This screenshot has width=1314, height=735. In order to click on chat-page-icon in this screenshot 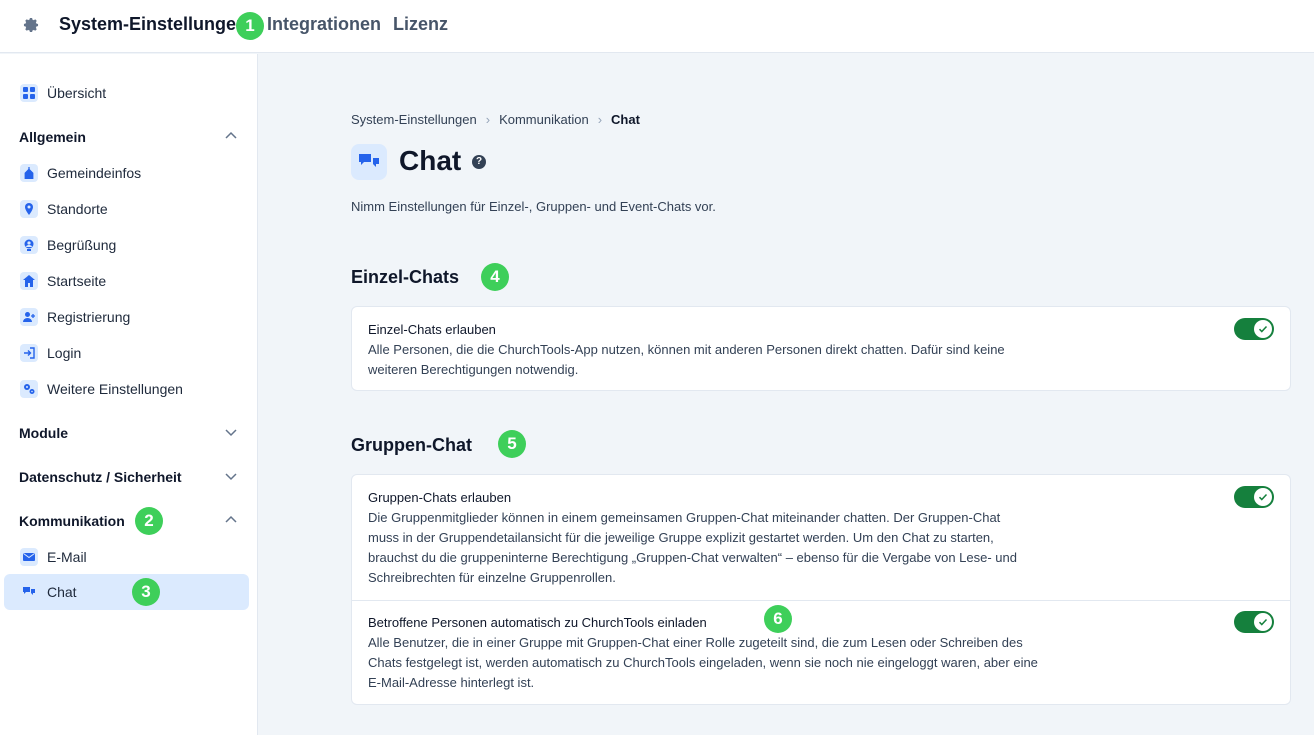, I will do `click(369, 162)`.